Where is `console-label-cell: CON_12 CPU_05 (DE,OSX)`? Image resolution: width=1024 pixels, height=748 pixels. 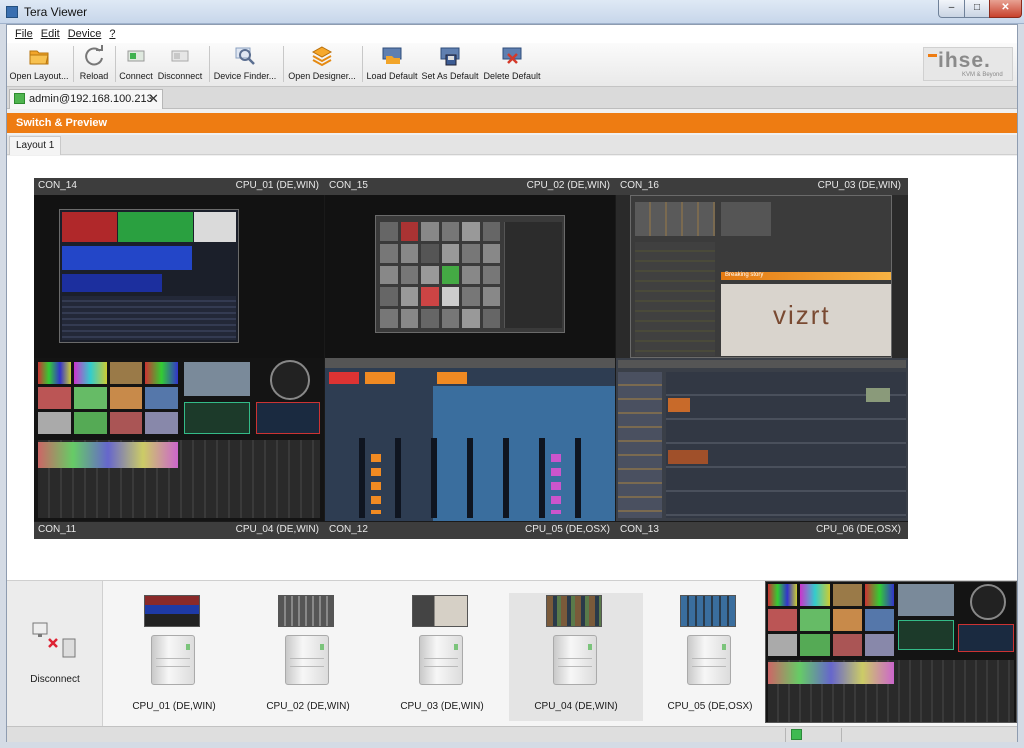 console-label-cell: CON_12 CPU_05 (DE,OSX) is located at coordinates (470, 530).